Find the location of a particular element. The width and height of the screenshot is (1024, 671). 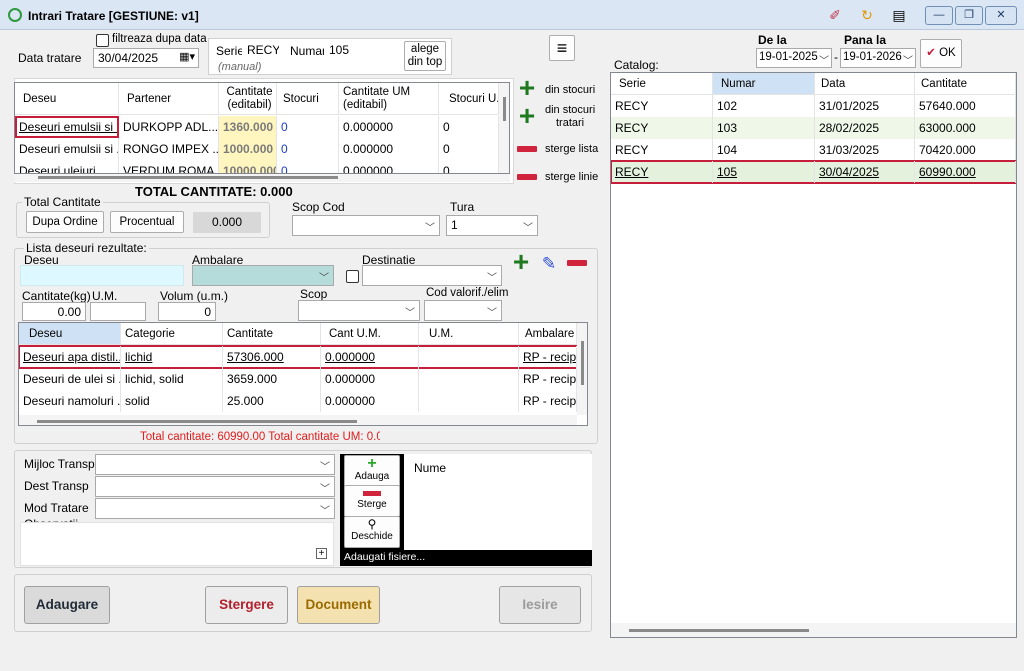

dupa-ordine-button: Dupa Ordine is located at coordinates (65, 222).